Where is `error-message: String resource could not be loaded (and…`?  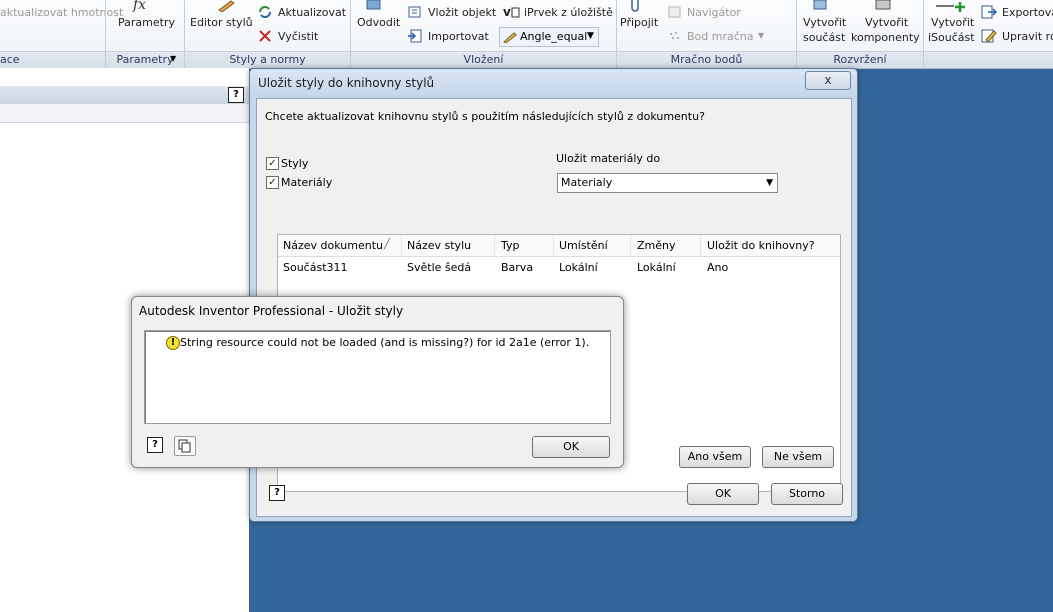
error-message: String resource could not be loaded (and… is located at coordinates (385, 342).